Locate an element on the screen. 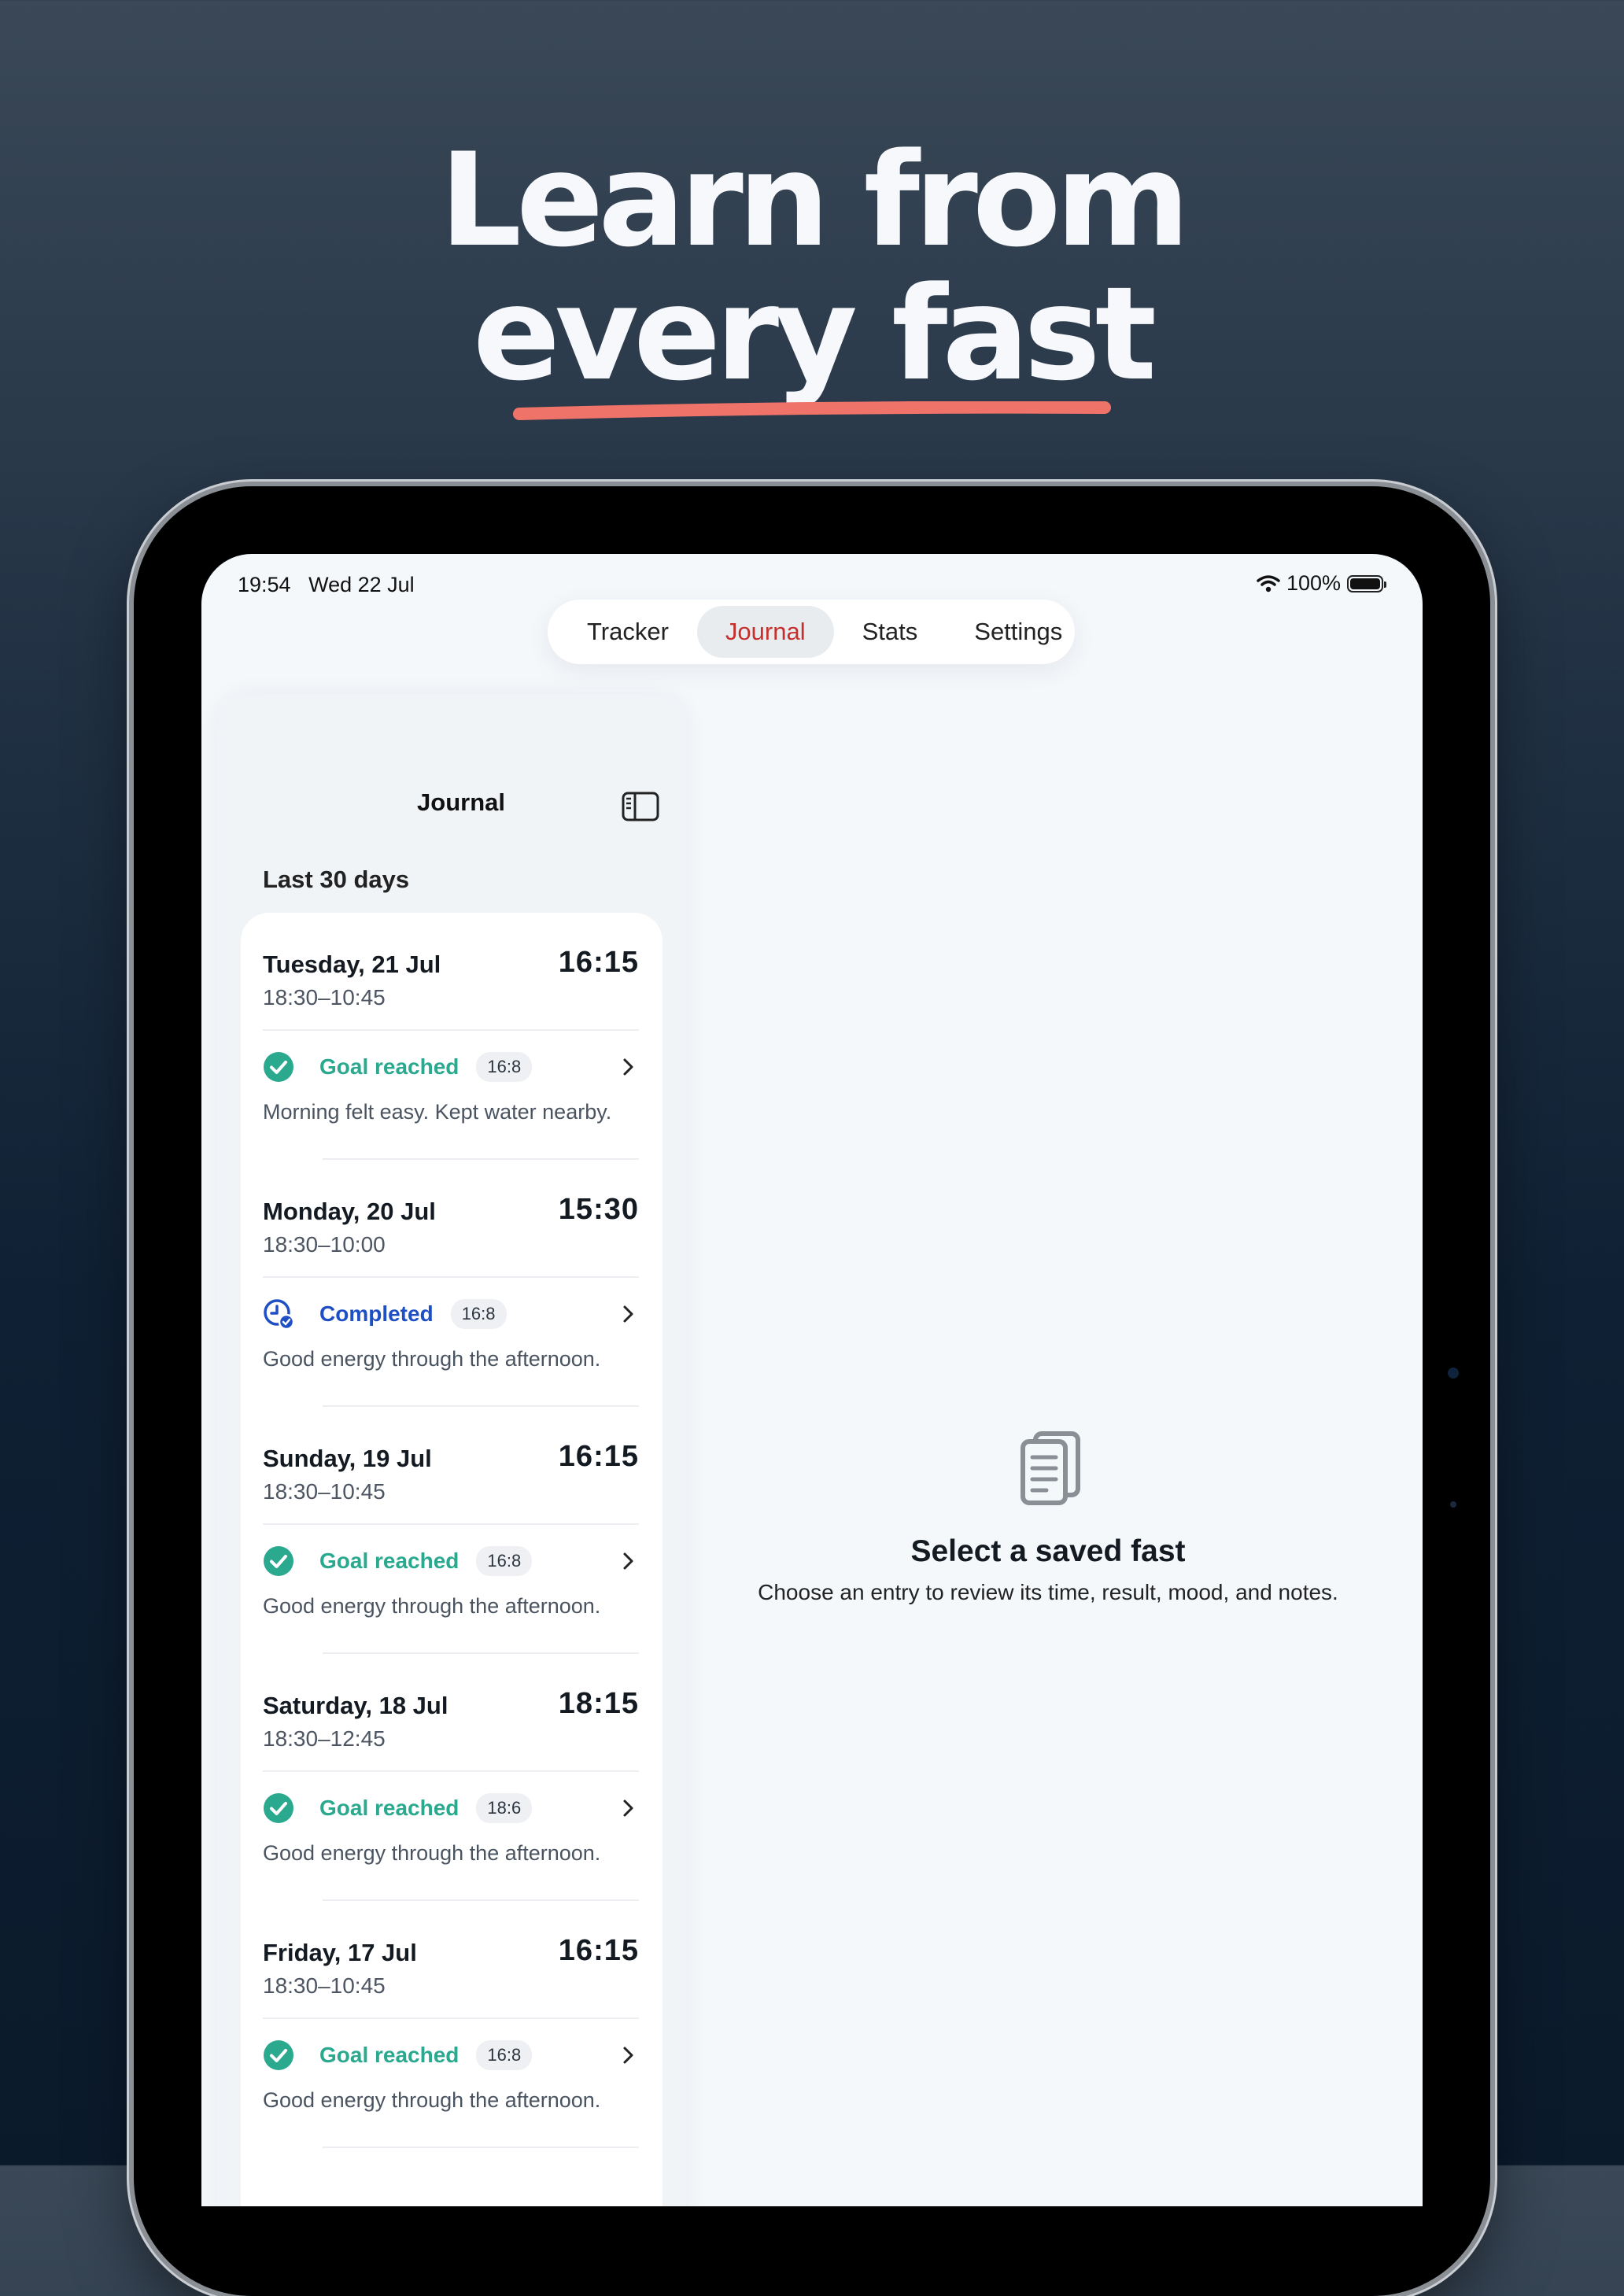 Image resolution: width=1624 pixels, height=2296 pixels. headline: Learn from every fast is located at coordinates (812, 267).